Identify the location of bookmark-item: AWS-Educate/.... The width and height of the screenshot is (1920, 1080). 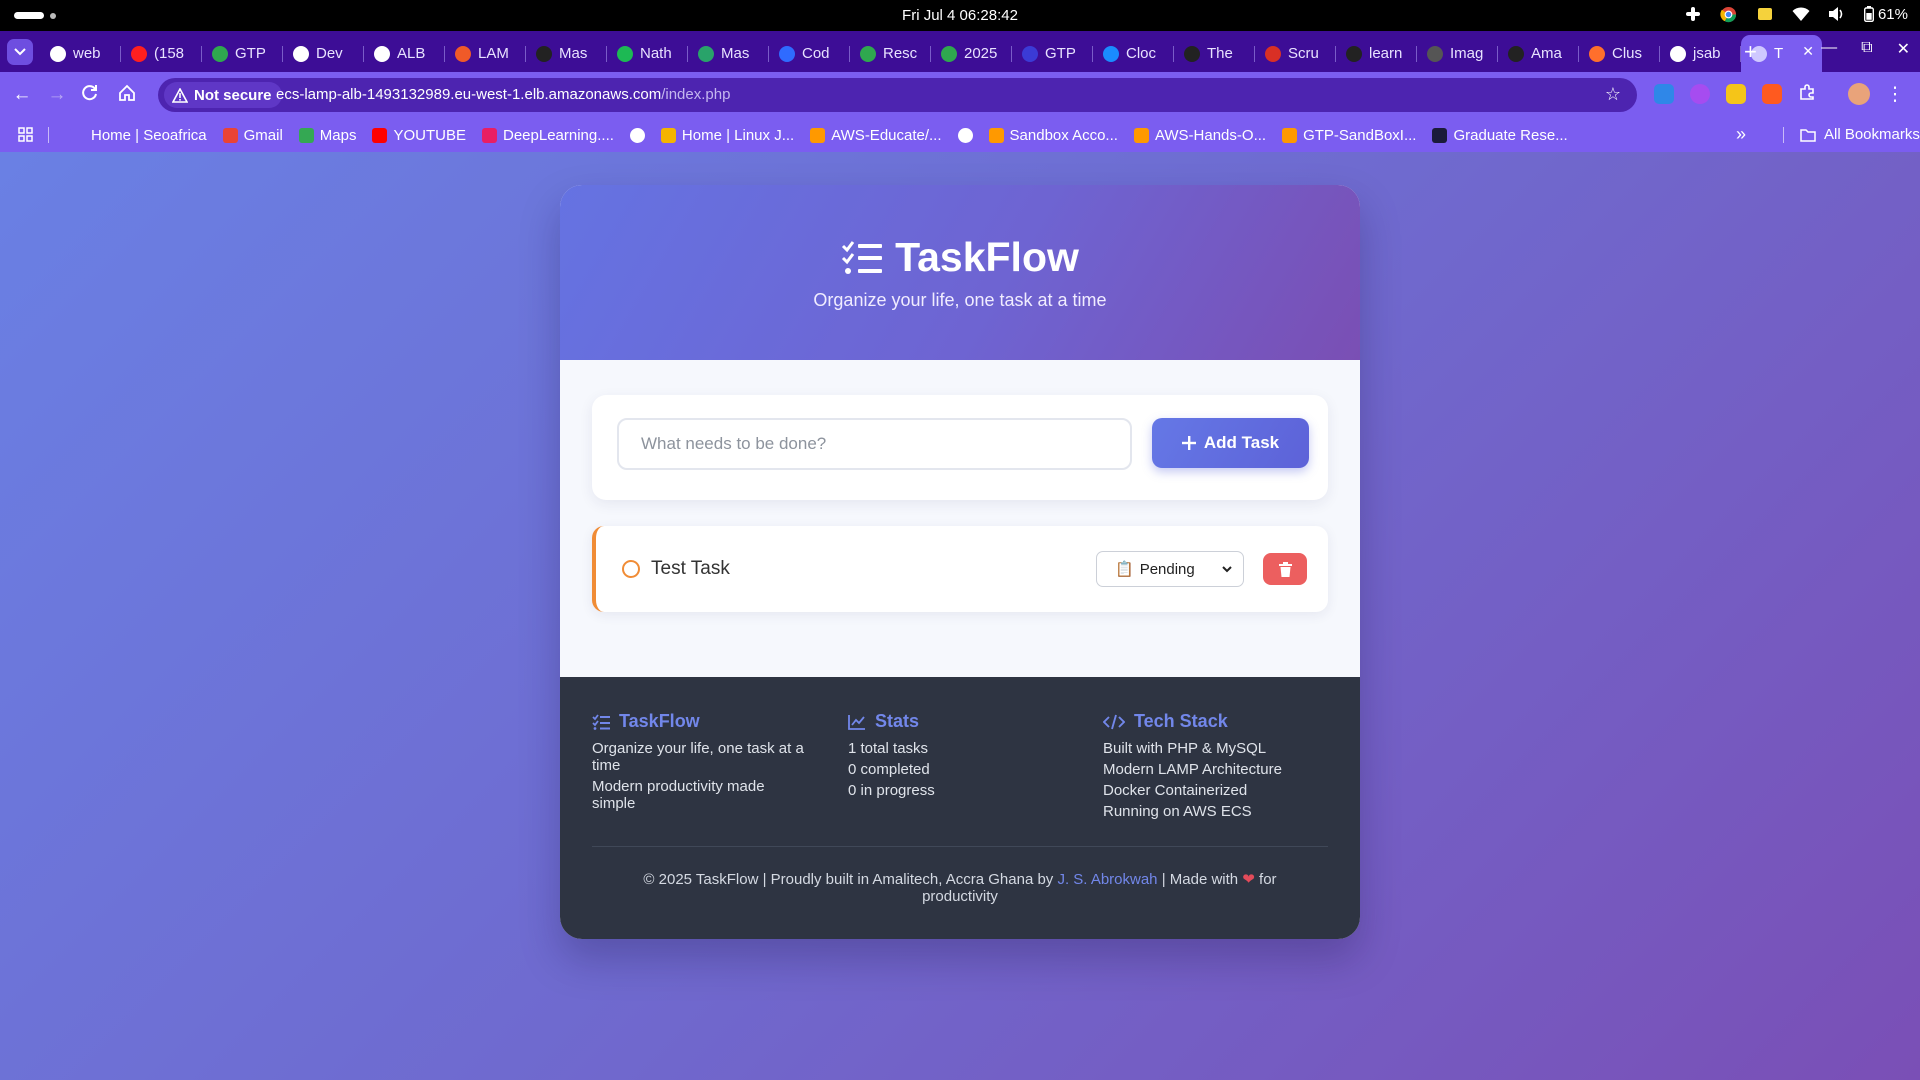
(876, 135).